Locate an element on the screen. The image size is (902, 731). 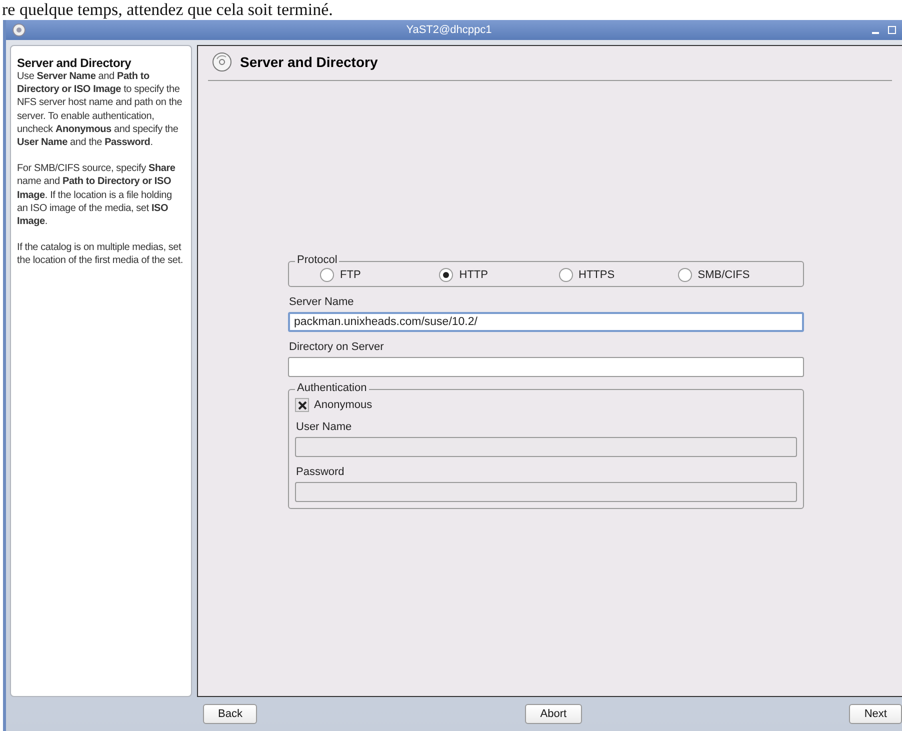
group-label: Authentication is located at coordinates (332, 388).